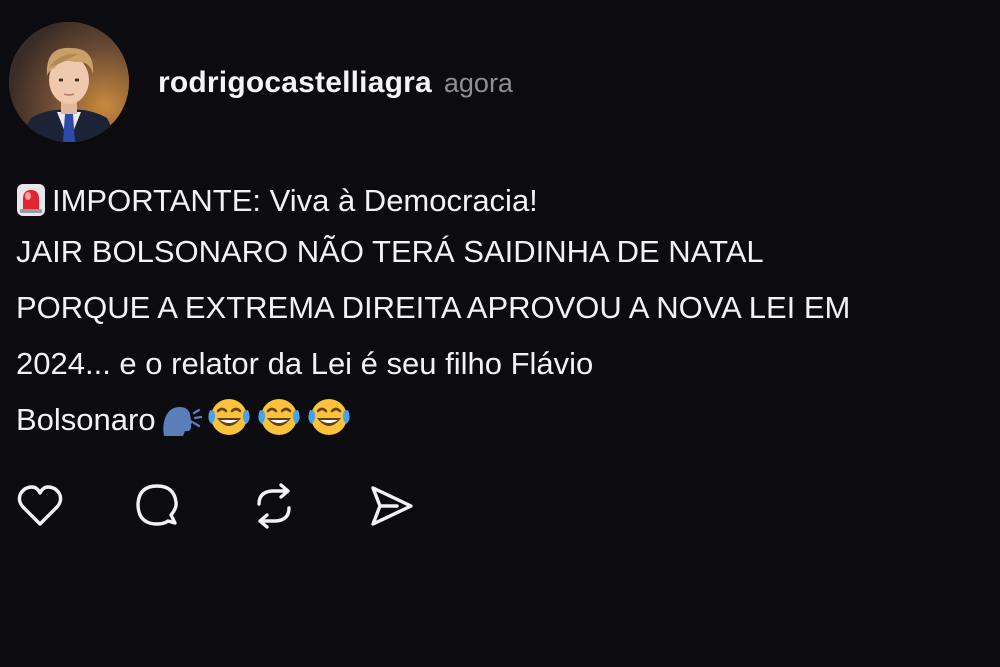 Image resolution: width=1000 pixels, height=667 pixels. I want to click on avatar, so click(69, 82).